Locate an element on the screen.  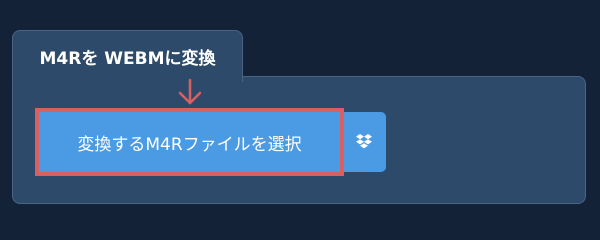
dropbox-button is located at coordinates (364, 142).